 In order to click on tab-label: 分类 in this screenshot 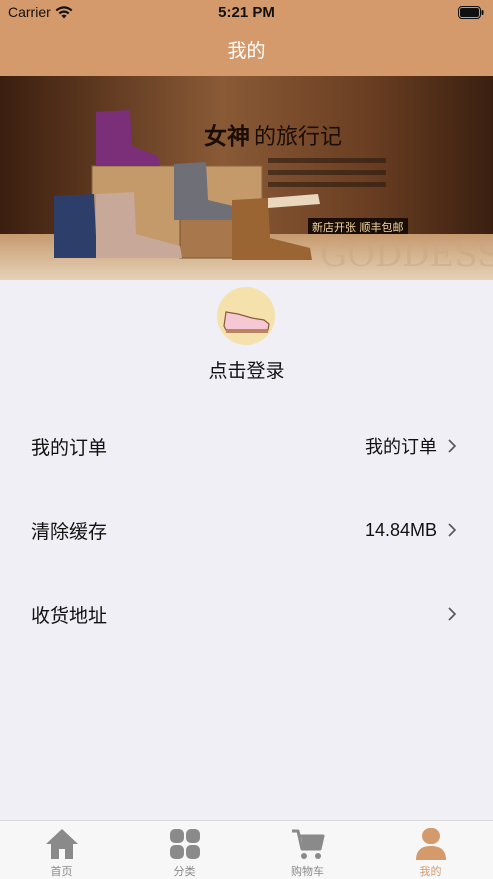, I will do `click(184, 871)`.